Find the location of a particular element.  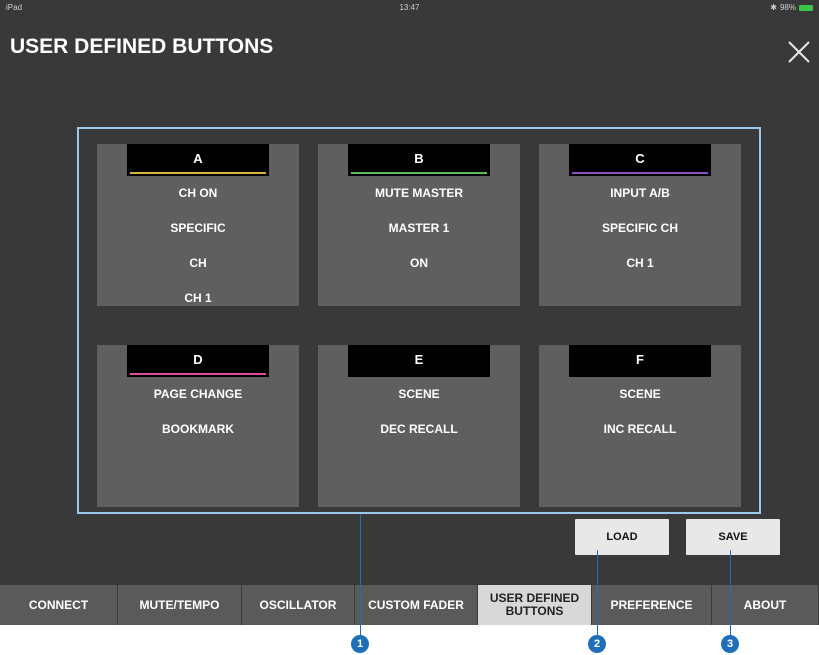

tab-user-defined-buttons: USER DEFINED BUTTONS is located at coordinates (535, 605).